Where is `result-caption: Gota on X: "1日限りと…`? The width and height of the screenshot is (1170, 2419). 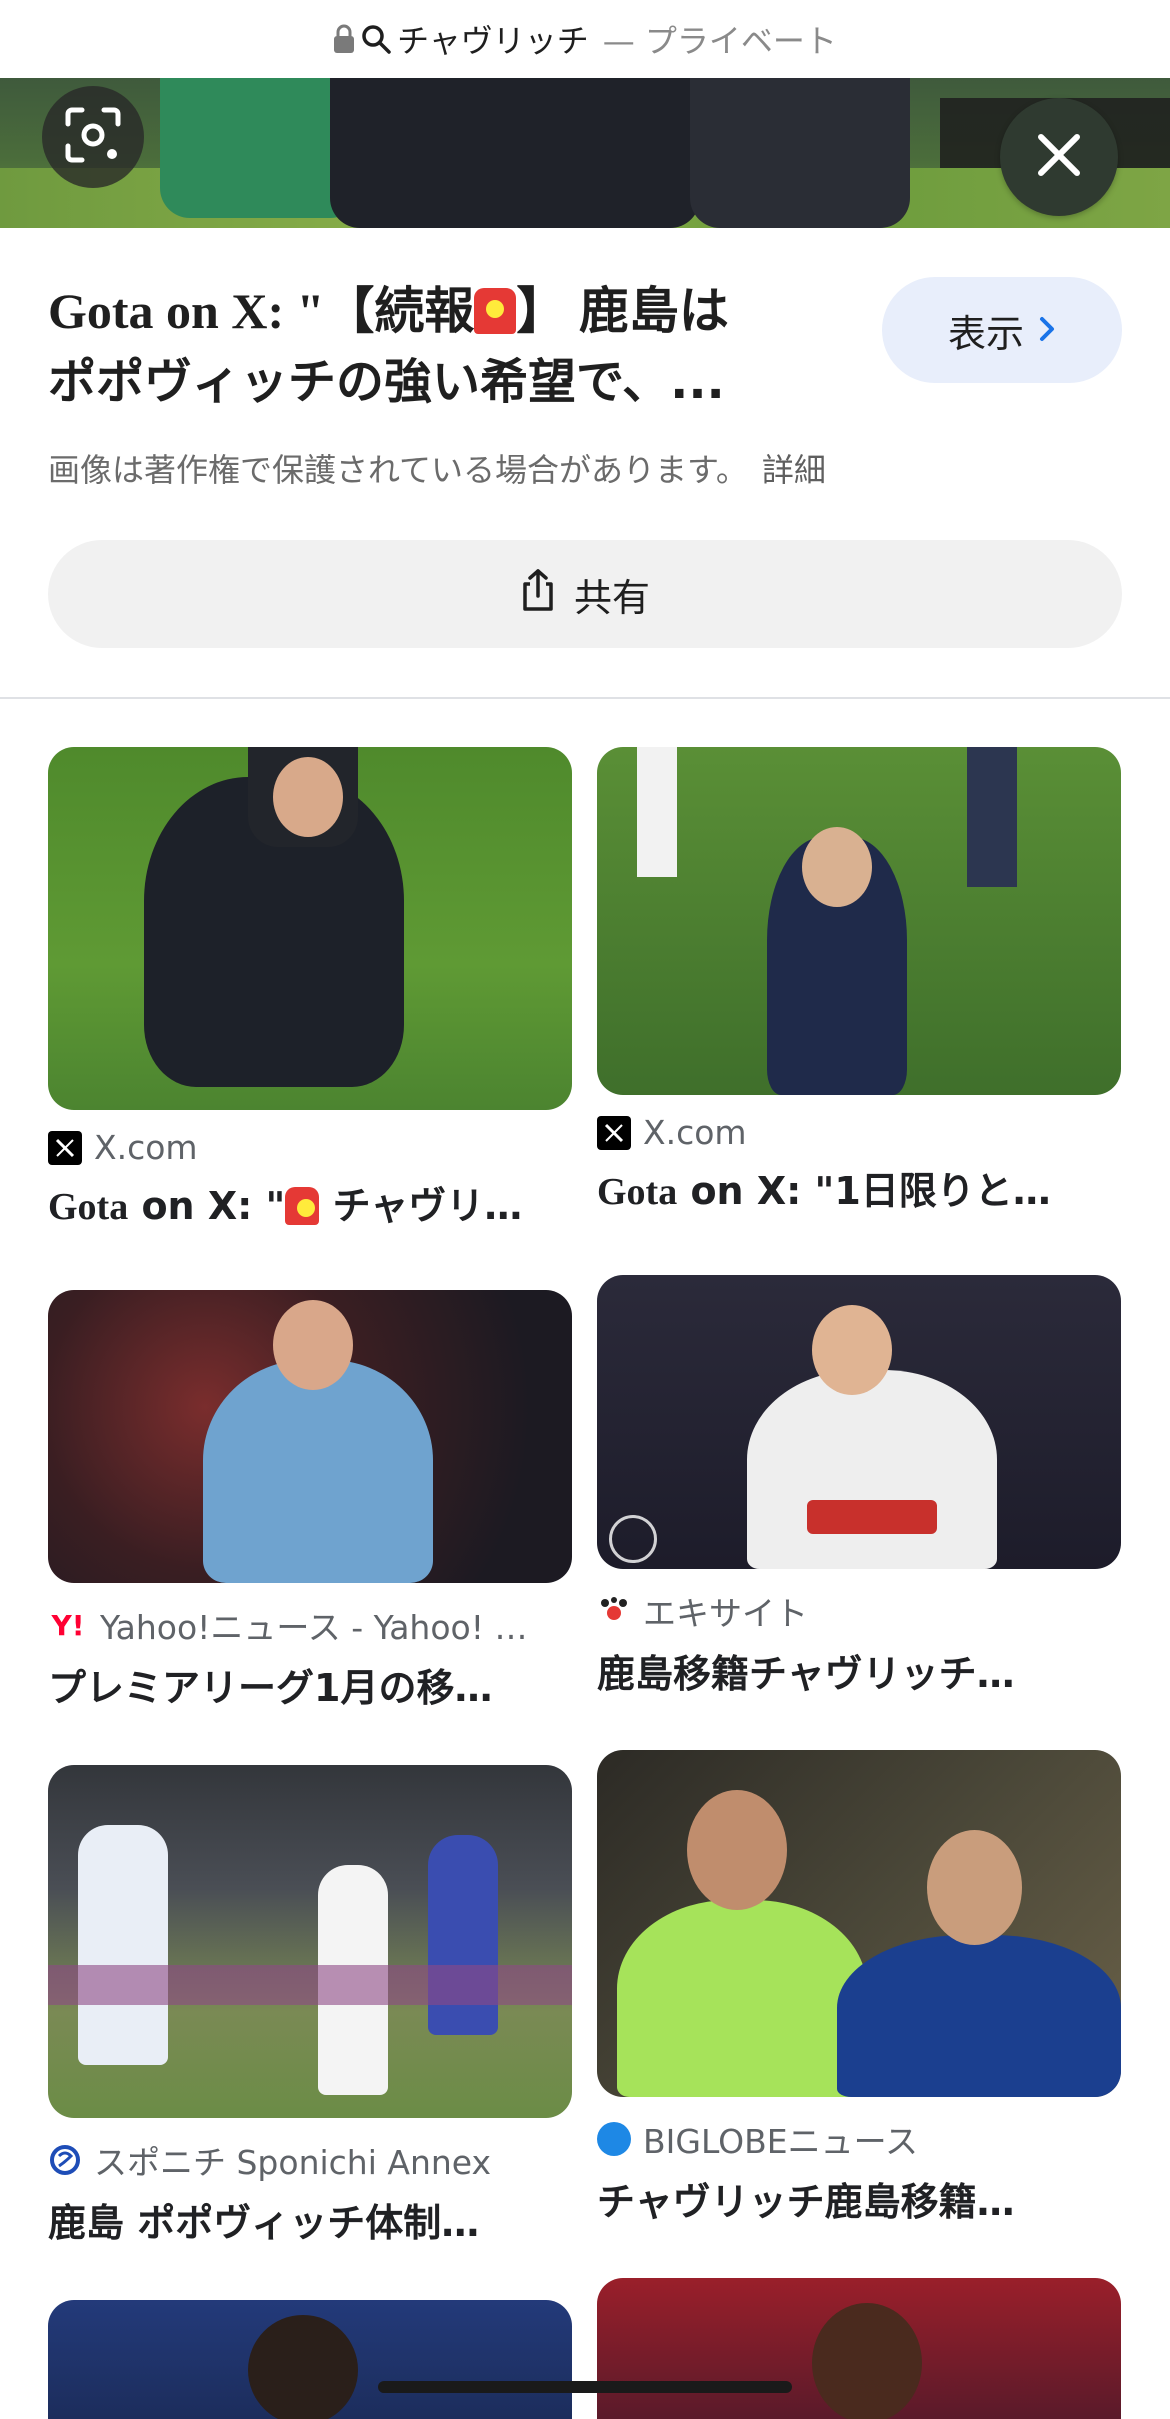 result-caption: Gota on X: "1日限りと… is located at coordinates (859, 1187).